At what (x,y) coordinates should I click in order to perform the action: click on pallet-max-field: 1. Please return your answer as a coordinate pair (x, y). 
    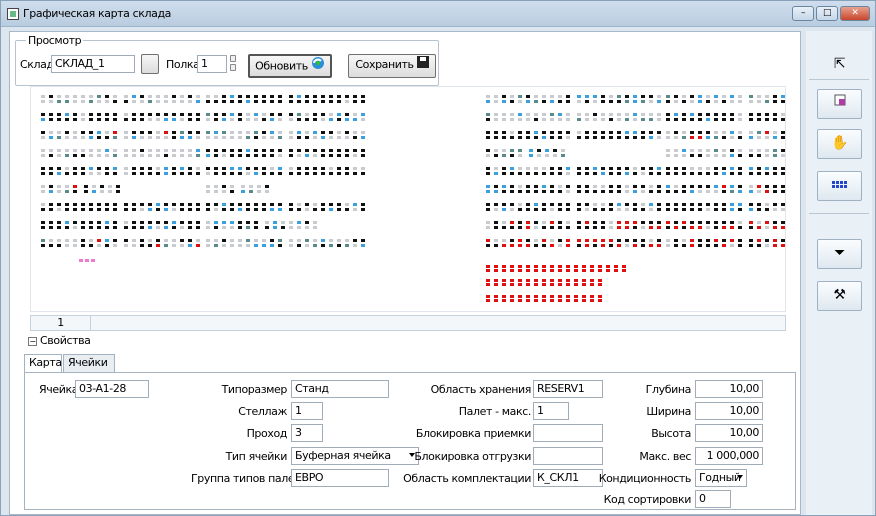
    Looking at the image, I should click on (551, 411).